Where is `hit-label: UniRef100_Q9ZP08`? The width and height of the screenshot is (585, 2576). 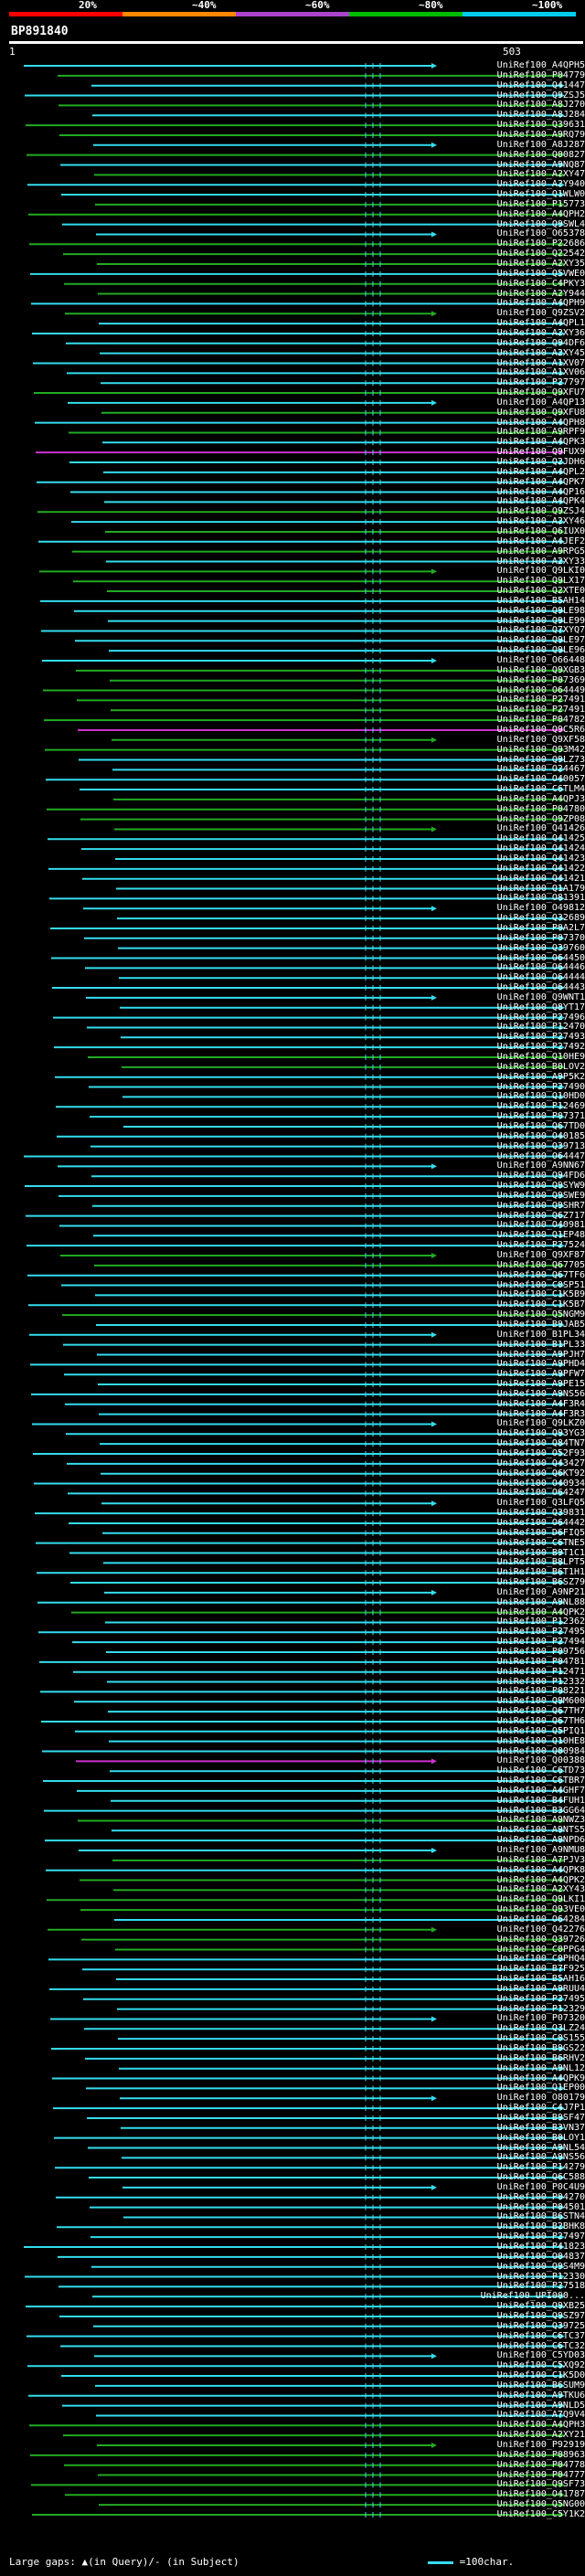 hit-label: UniRef100_Q9ZP08 is located at coordinates (541, 819).